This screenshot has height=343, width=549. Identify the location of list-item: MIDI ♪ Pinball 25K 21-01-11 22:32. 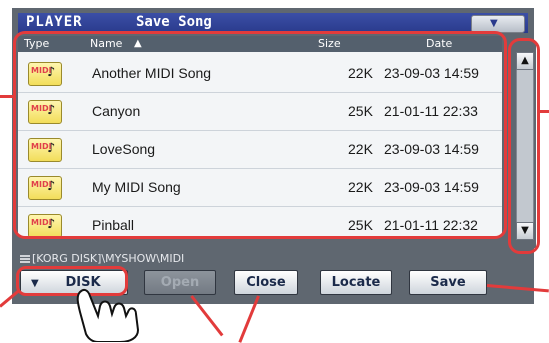
(260, 226).